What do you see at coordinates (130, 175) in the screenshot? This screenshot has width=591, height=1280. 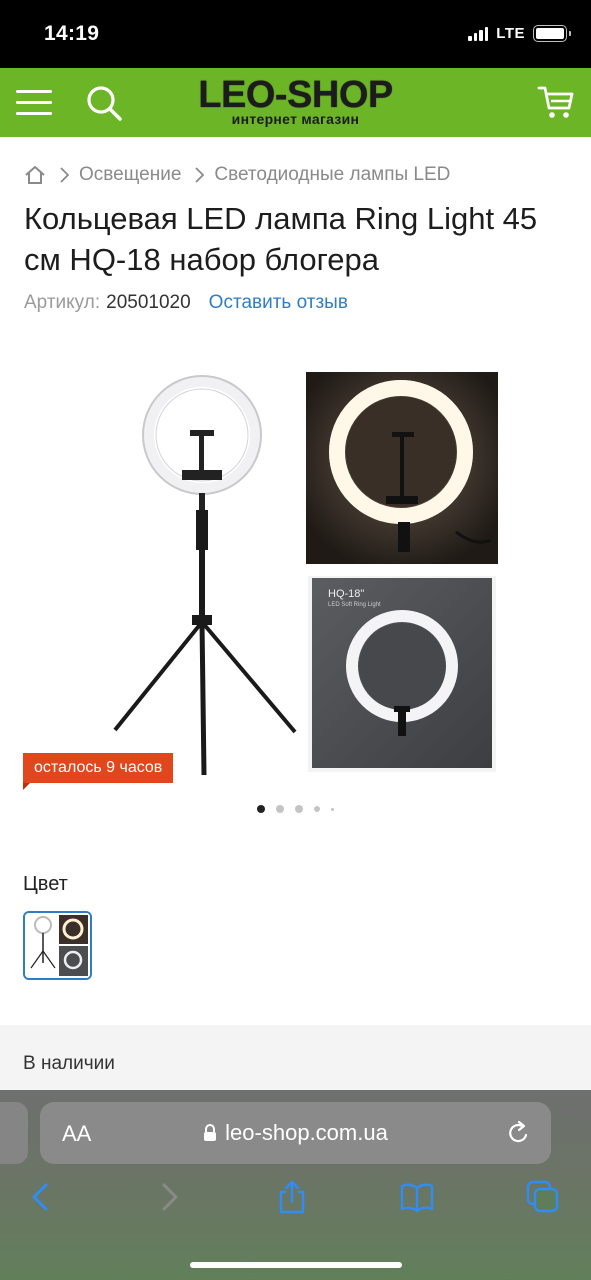 I see `breadcrumb-item-lighting: Освещение` at bounding box center [130, 175].